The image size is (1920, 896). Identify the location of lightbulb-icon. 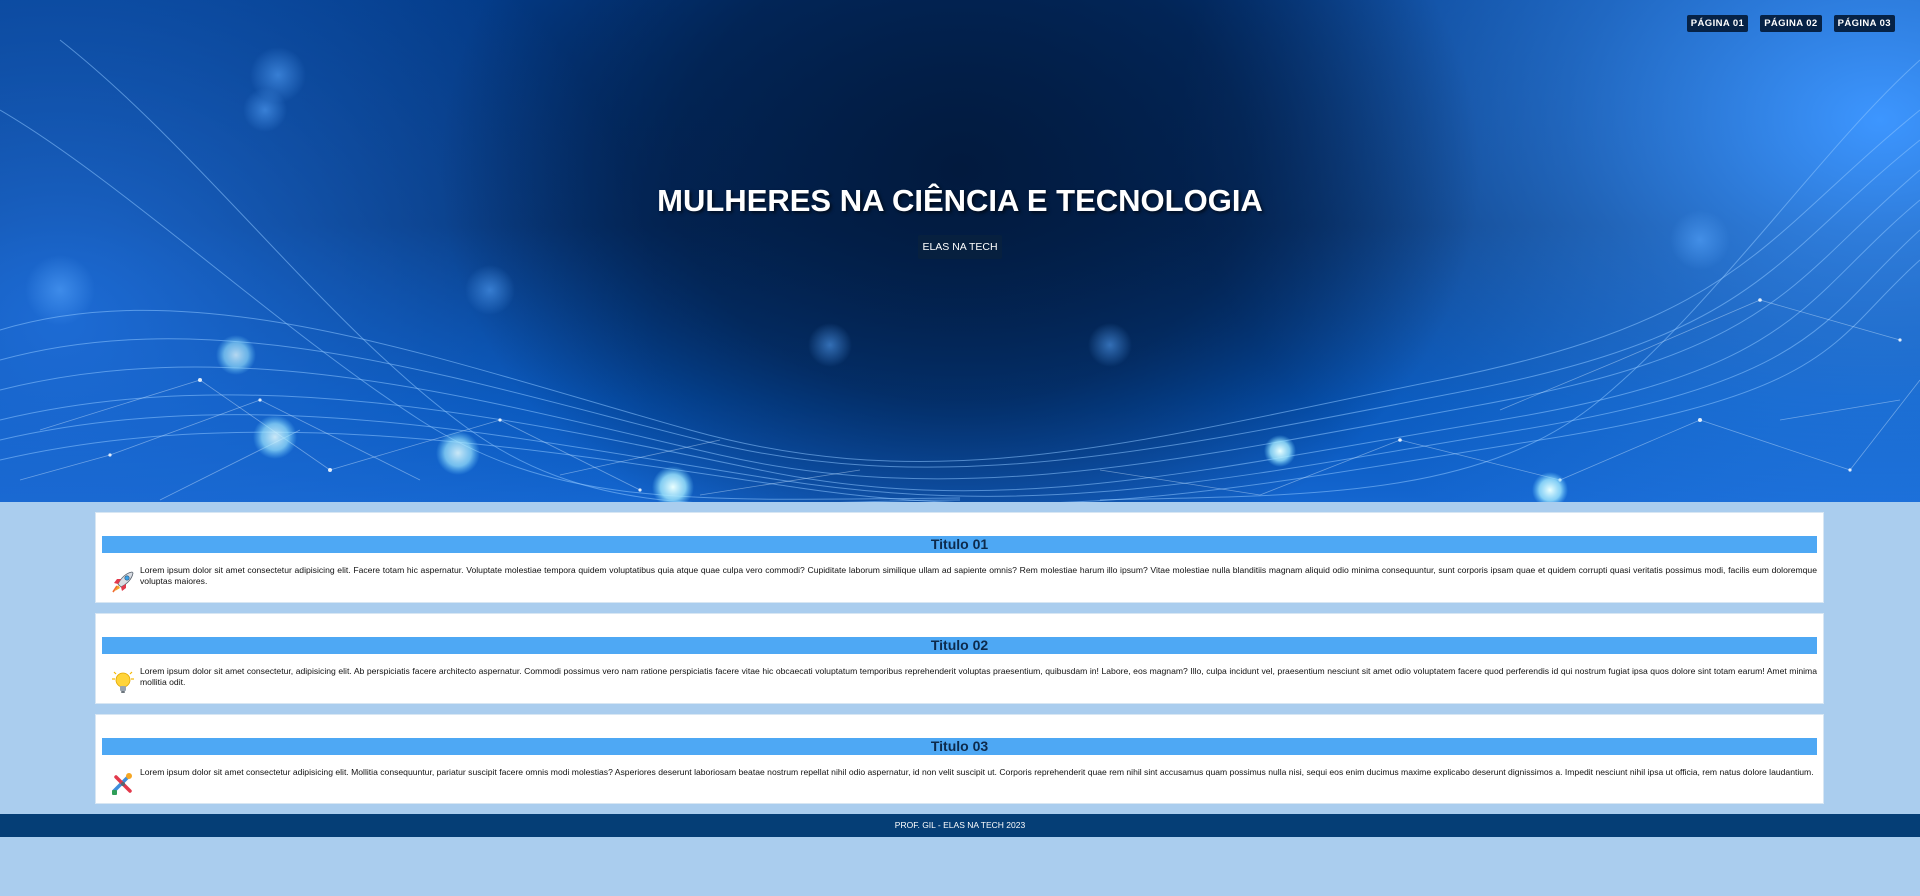
(123, 682).